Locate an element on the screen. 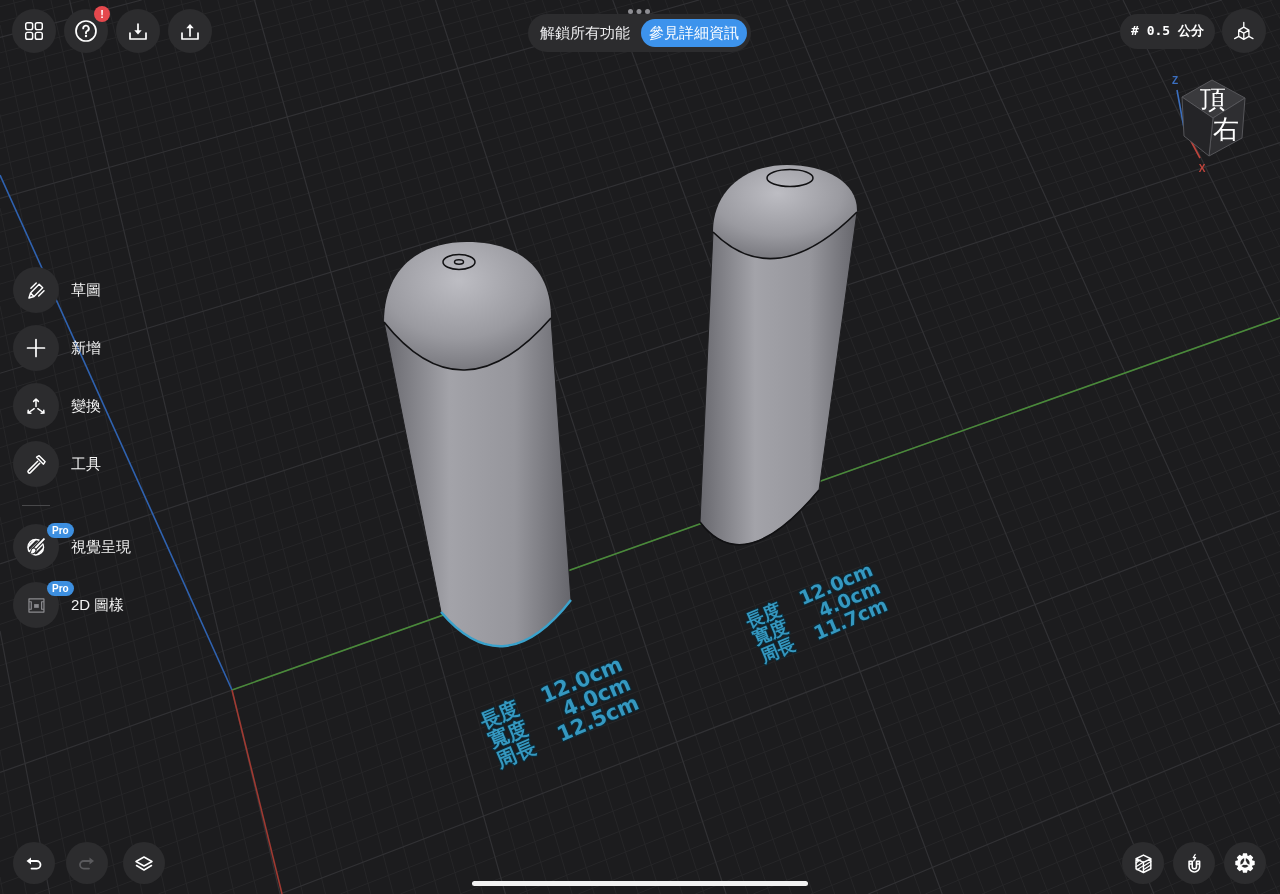 Image resolution: width=1280 pixels, height=894 pixels. ellipsis-icon is located at coordinates (639, 11).